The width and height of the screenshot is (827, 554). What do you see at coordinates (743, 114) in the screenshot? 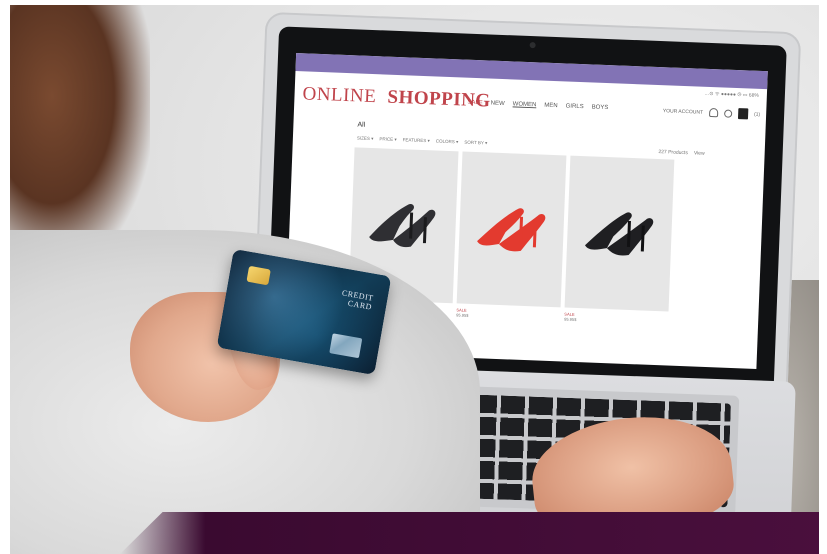
I see `shopping-bag-icon` at bounding box center [743, 114].